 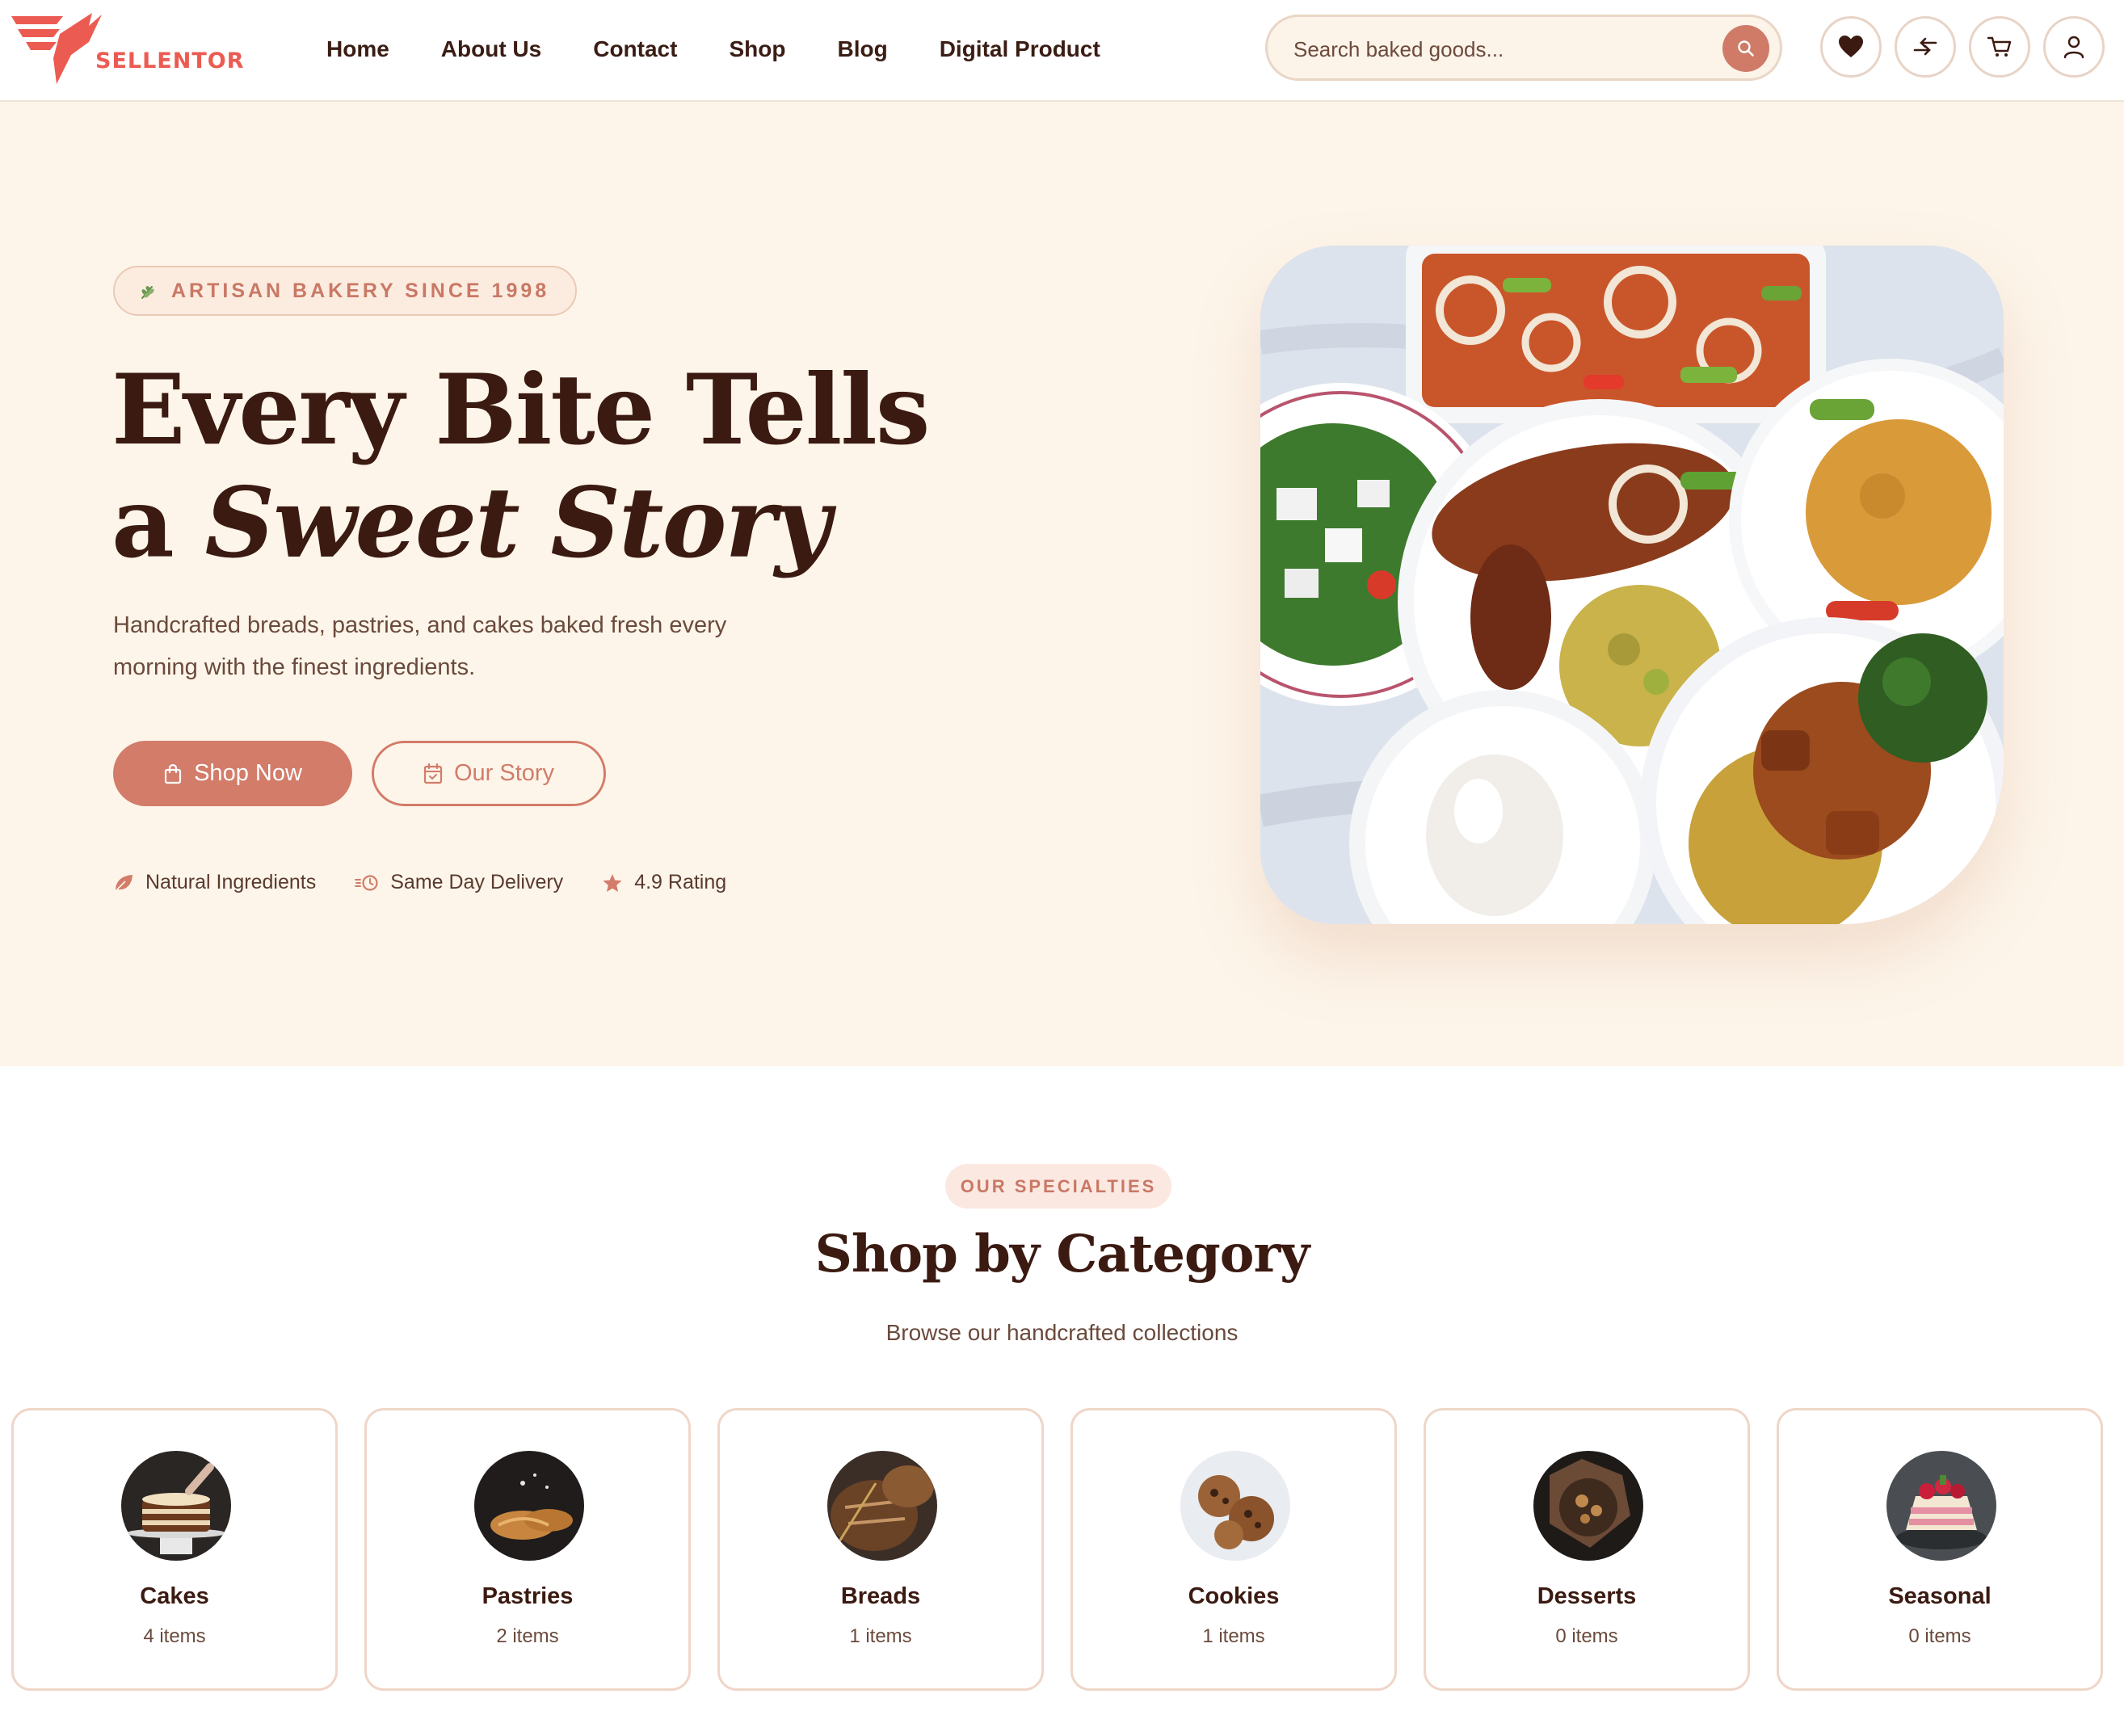 I want to click on heart-icon, so click(x=1851, y=46).